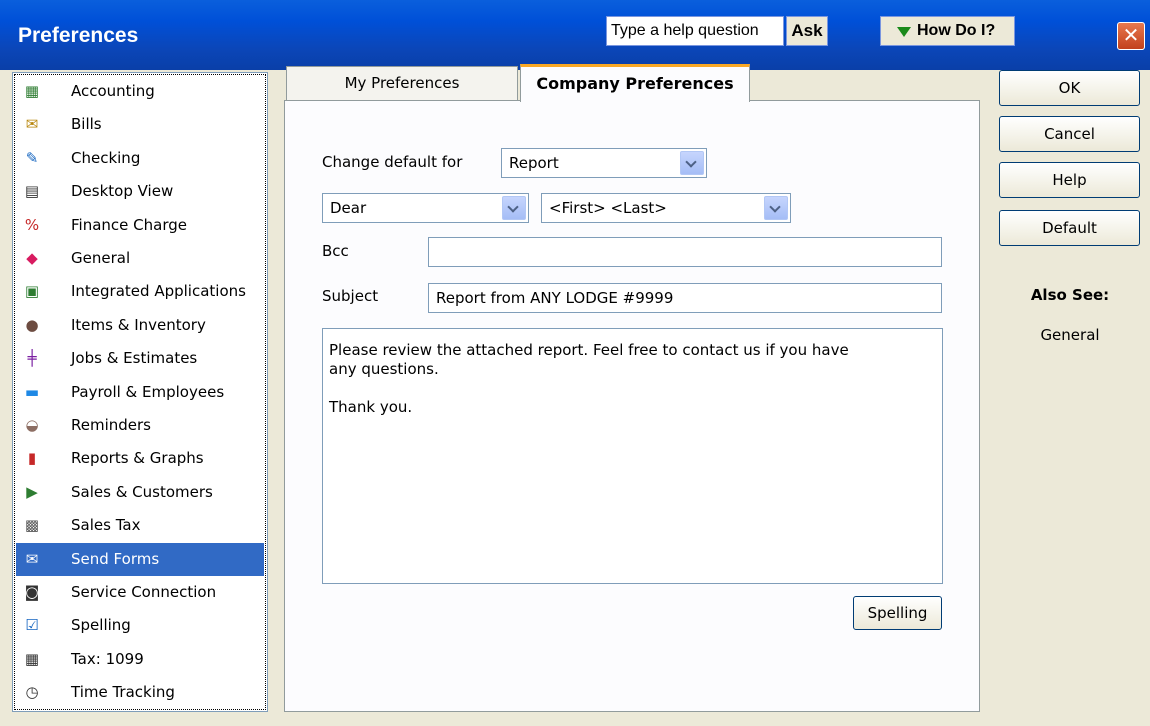 The width and height of the screenshot is (1150, 726). I want to click on accounting-icon: ▦, so click(32, 91).